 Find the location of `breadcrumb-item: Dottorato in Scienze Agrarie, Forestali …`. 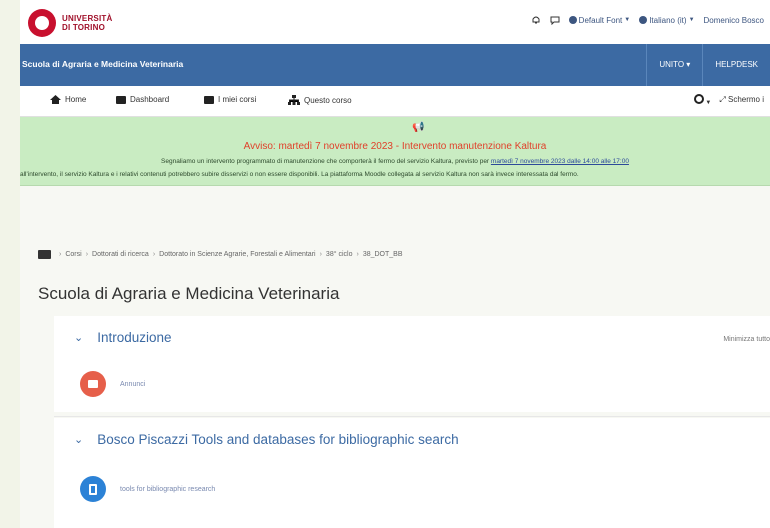

breadcrumb-item: Dottorato in Scienze Agrarie, Forestali … is located at coordinates (237, 254).